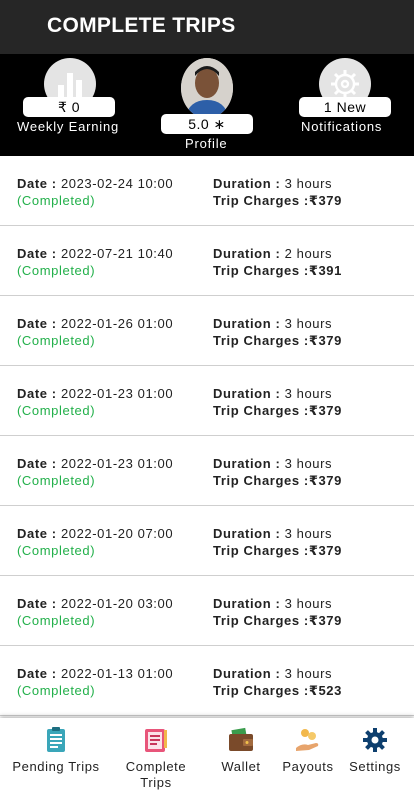  I want to click on trip-date: 2022-01-20 07:00, so click(117, 533).